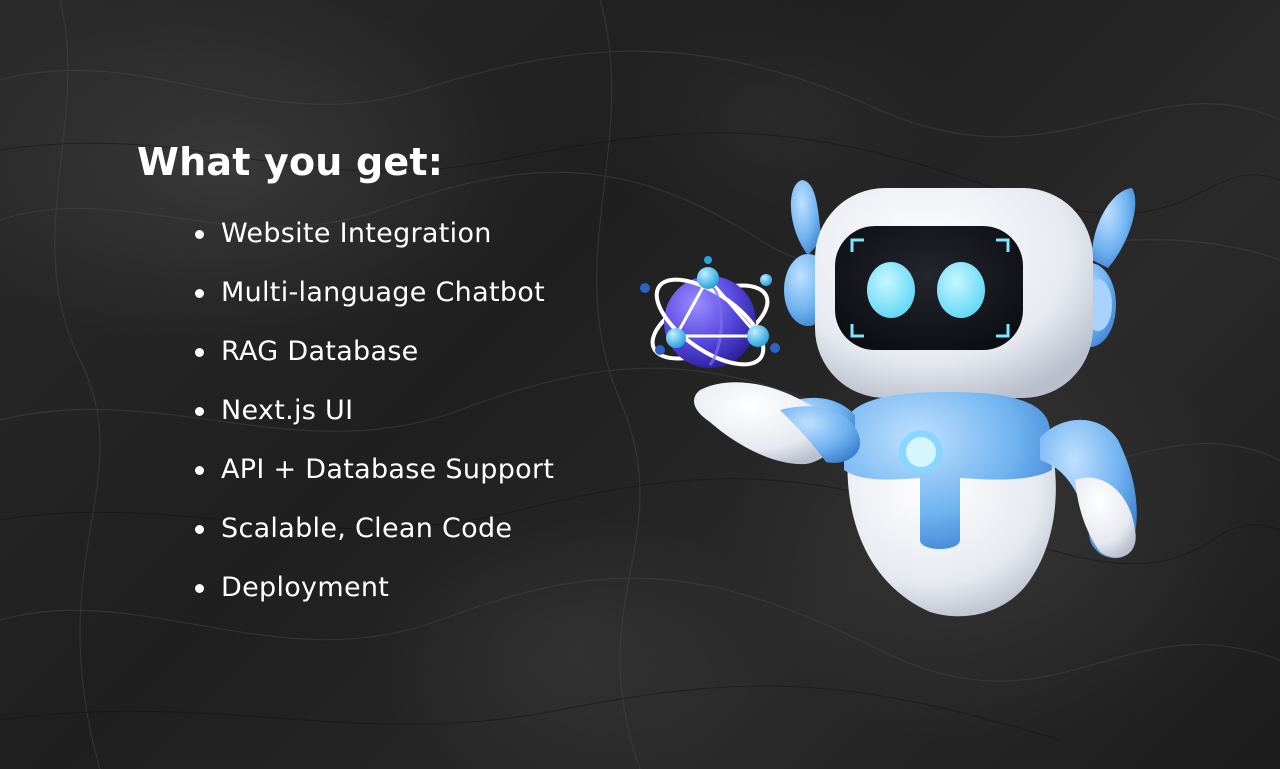 The image size is (1280, 769). Describe the element at coordinates (367, 528) in the screenshot. I see `feature-label: Scalable, Clean Code` at that location.